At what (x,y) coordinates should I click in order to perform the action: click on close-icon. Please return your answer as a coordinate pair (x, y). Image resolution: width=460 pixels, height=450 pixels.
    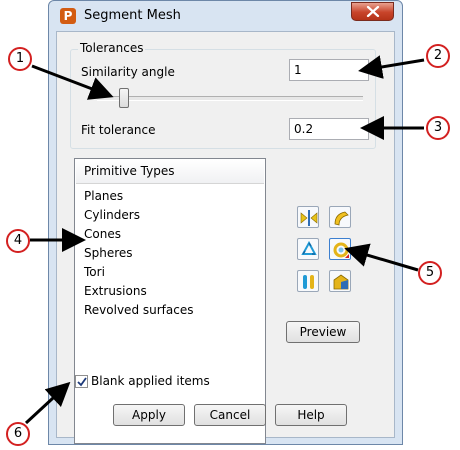
    Looking at the image, I should click on (373, 11).